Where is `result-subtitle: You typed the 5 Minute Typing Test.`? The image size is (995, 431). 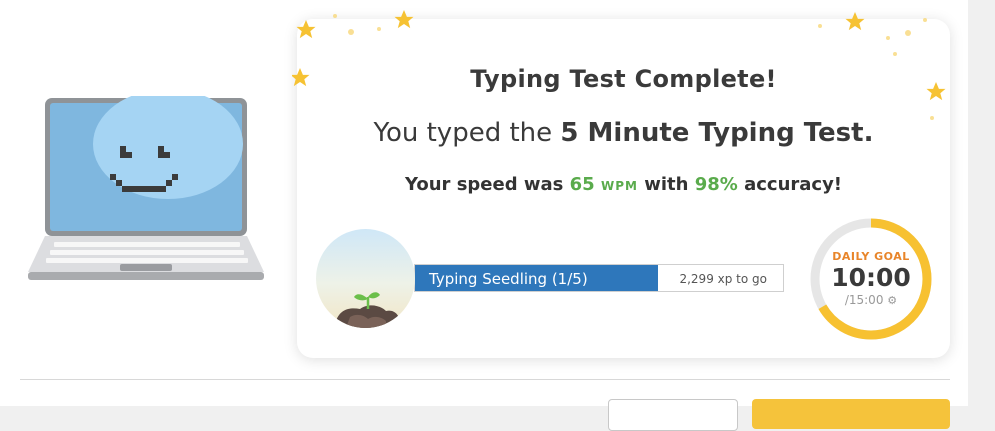
result-subtitle: You typed the 5 Minute Typing Test. is located at coordinates (623, 133).